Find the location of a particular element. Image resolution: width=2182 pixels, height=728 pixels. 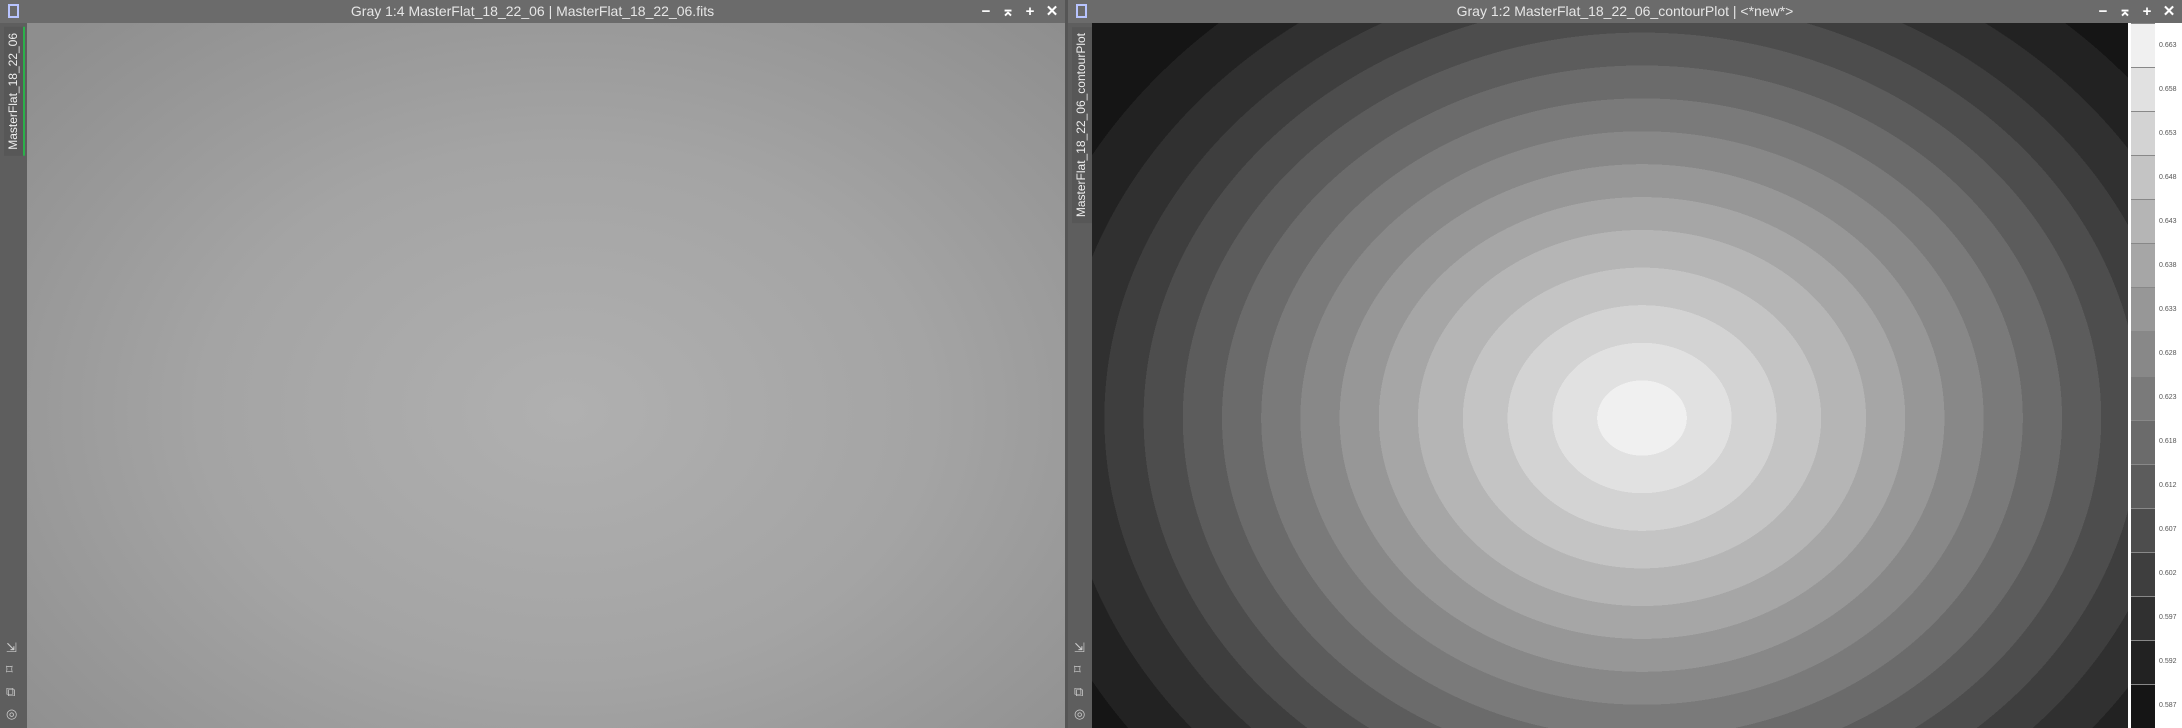

right-view-tab-strip: MasterFlat_18_22_06_contourPlot ⇲ ⌑ ⧉ ◎ is located at coordinates (1080, 375).